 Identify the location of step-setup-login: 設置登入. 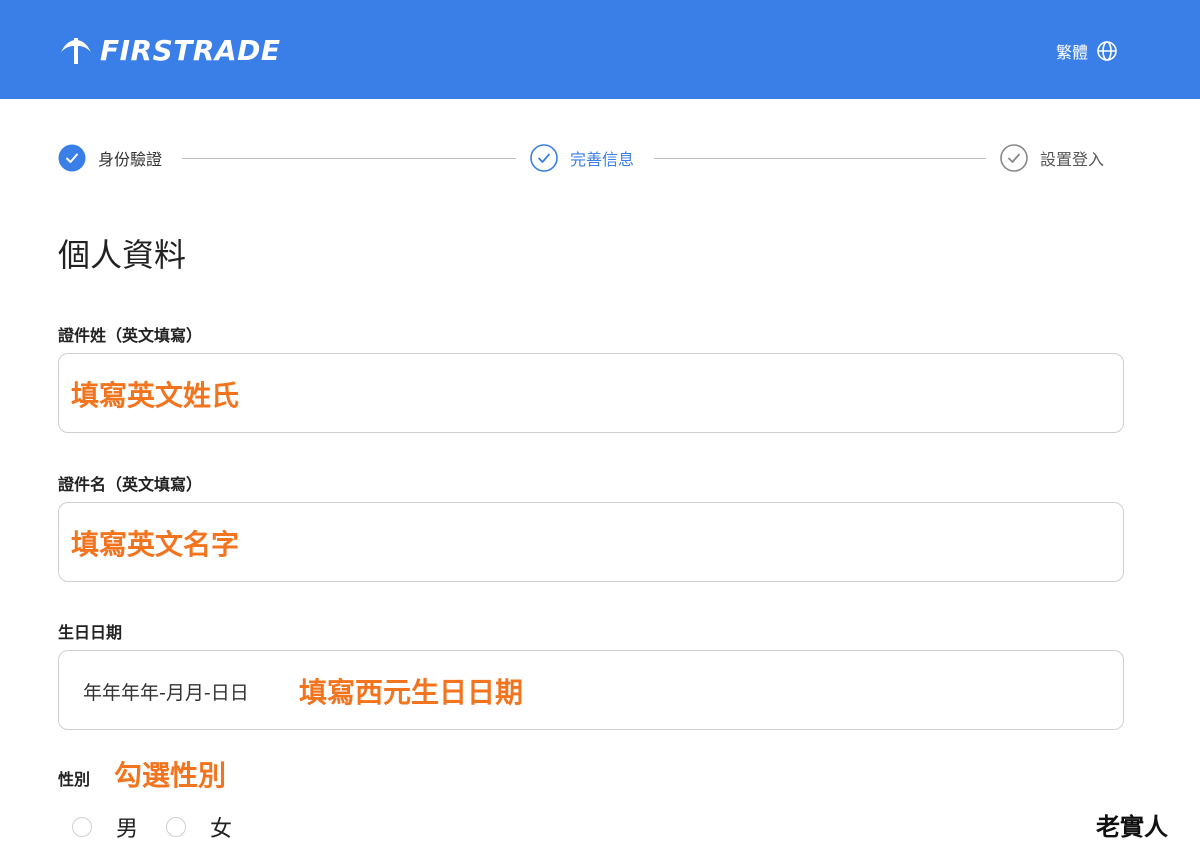
(1052, 158).